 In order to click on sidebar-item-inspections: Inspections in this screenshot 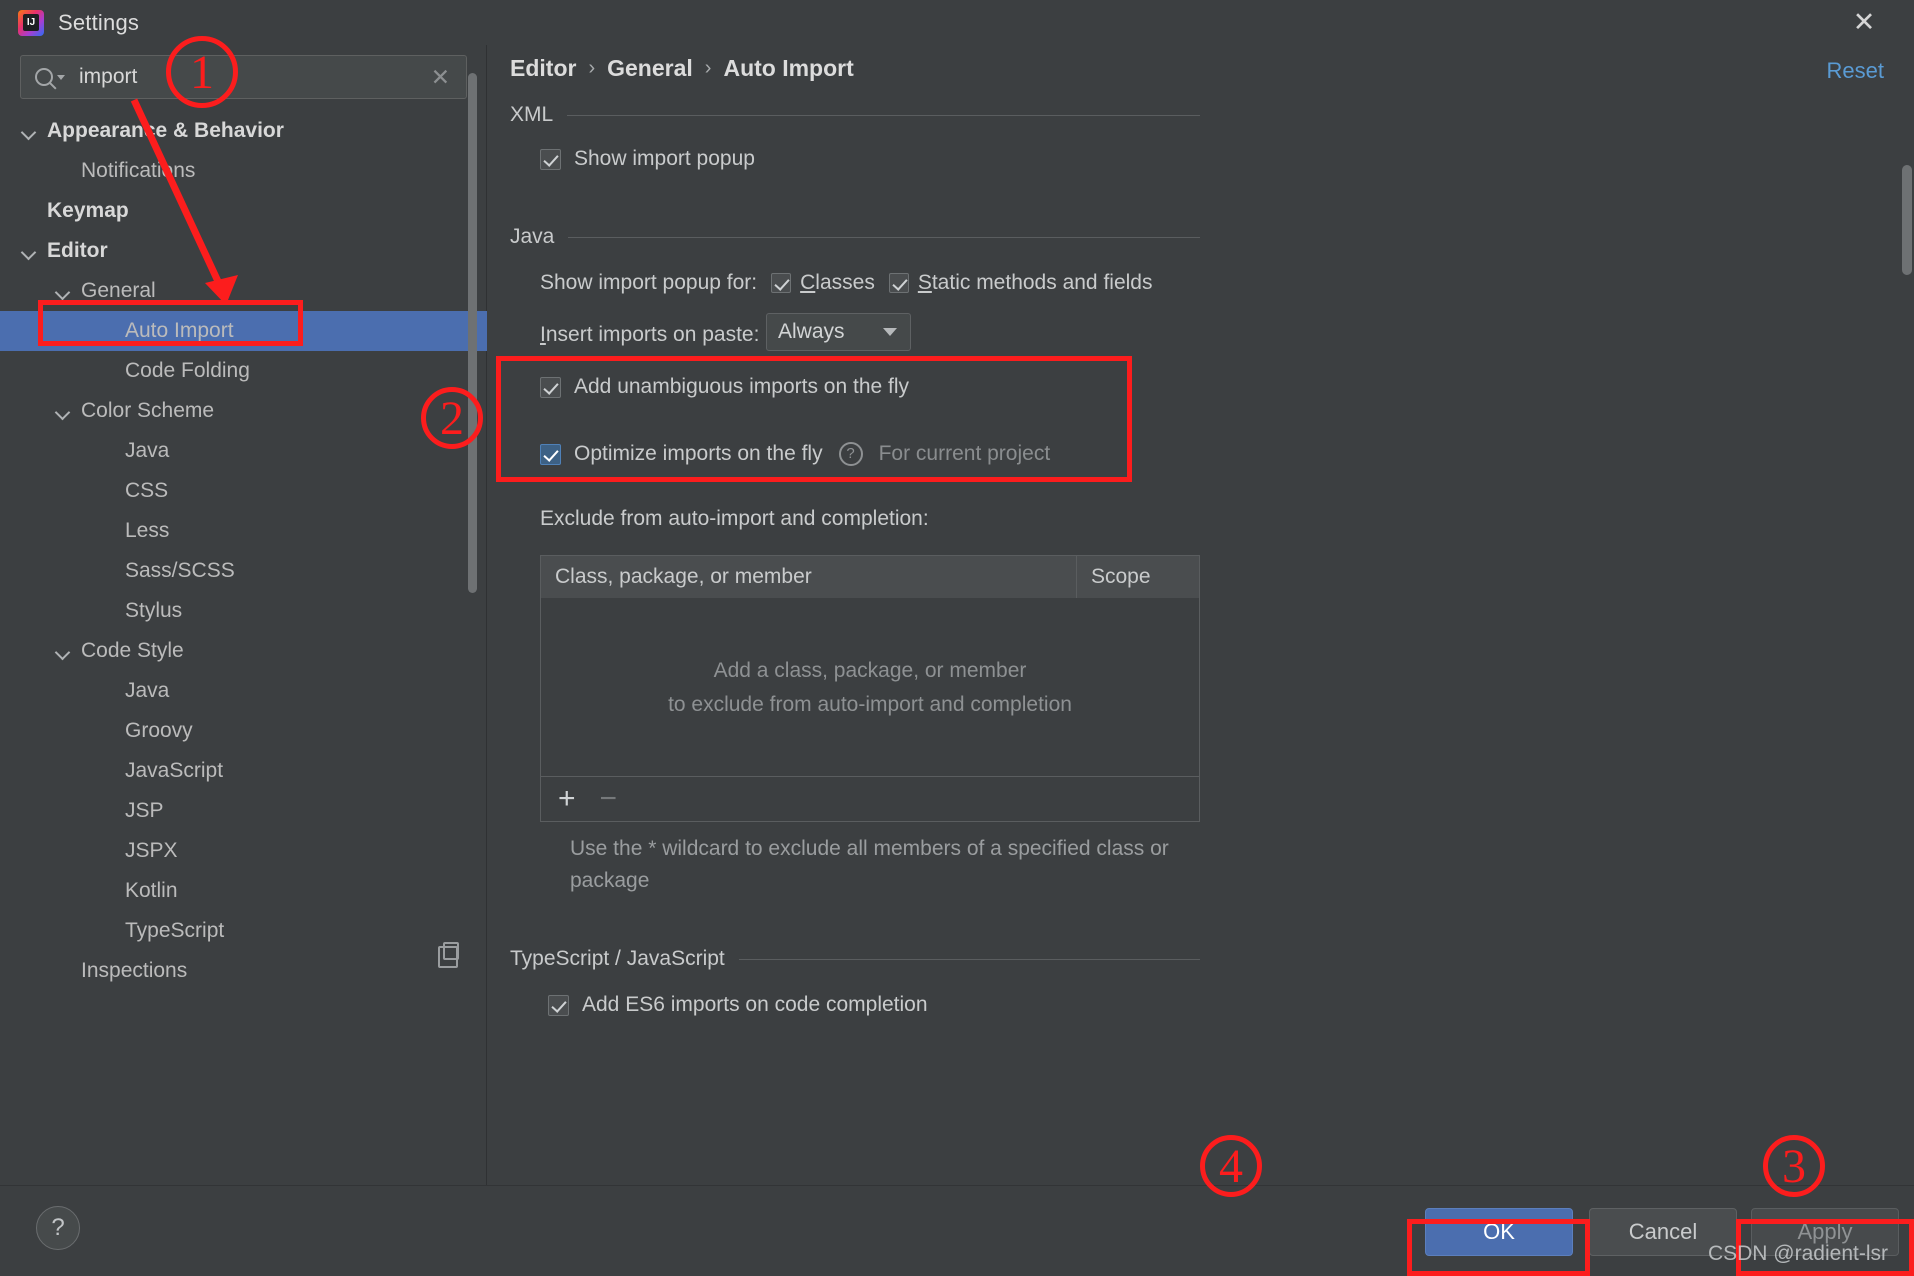, I will do `click(243, 971)`.